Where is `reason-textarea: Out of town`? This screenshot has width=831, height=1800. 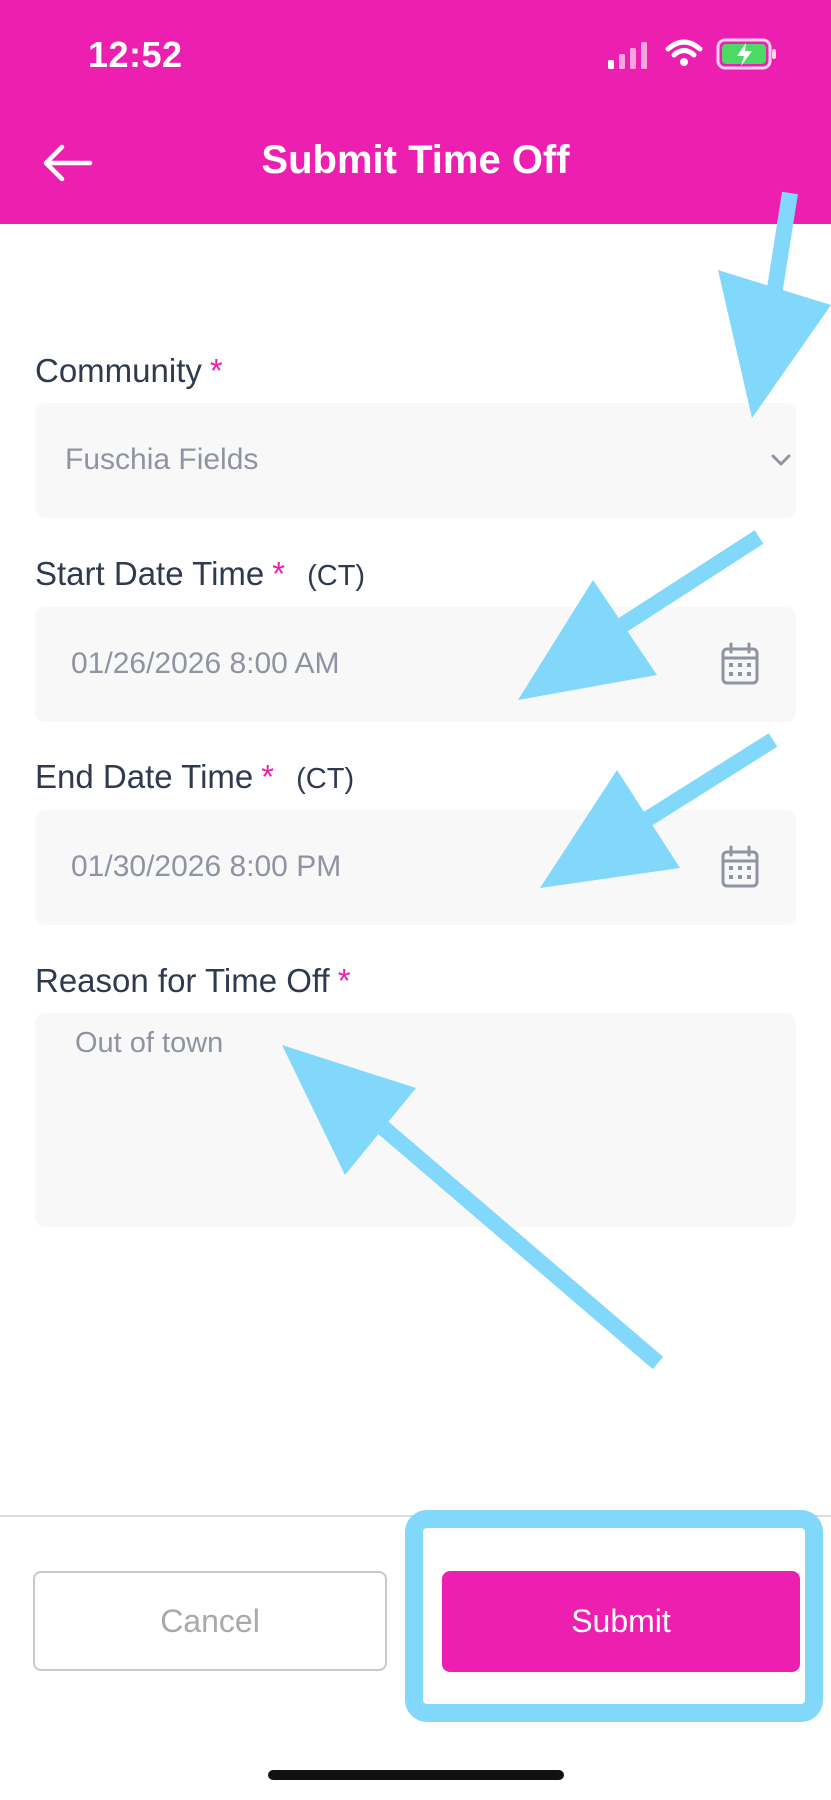 reason-textarea: Out of town is located at coordinates (415, 1120).